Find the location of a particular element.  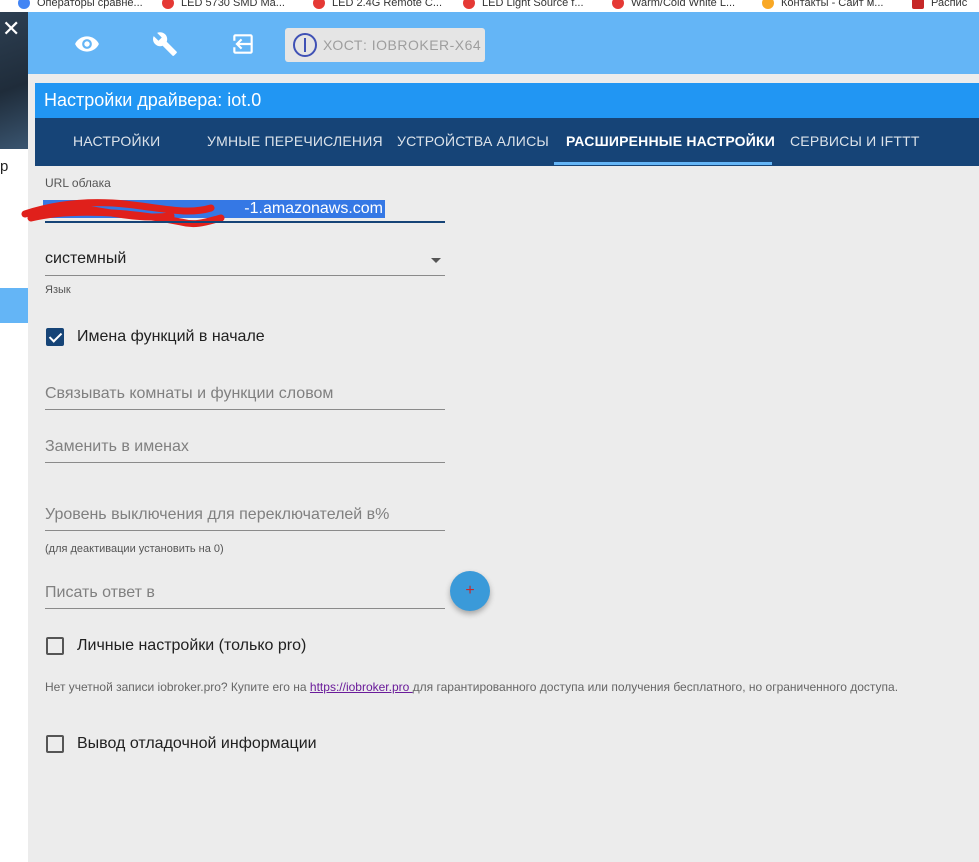

add-button: + is located at coordinates (470, 591).